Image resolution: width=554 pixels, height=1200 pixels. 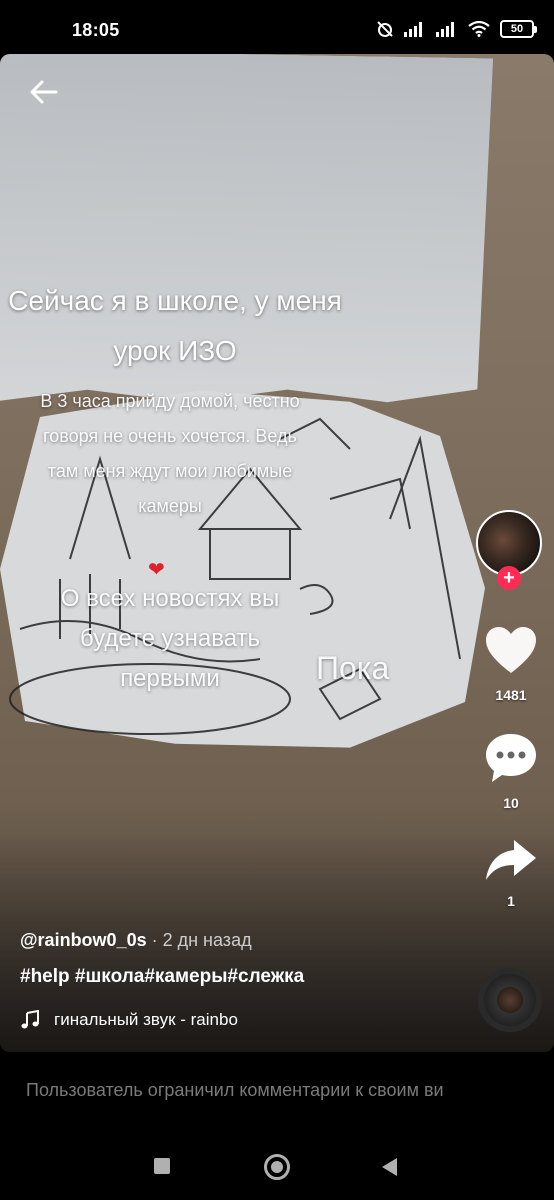 What do you see at coordinates (511, 901) in the screenshot?
I see `share-count: 1` at bounding box center [511, 901].